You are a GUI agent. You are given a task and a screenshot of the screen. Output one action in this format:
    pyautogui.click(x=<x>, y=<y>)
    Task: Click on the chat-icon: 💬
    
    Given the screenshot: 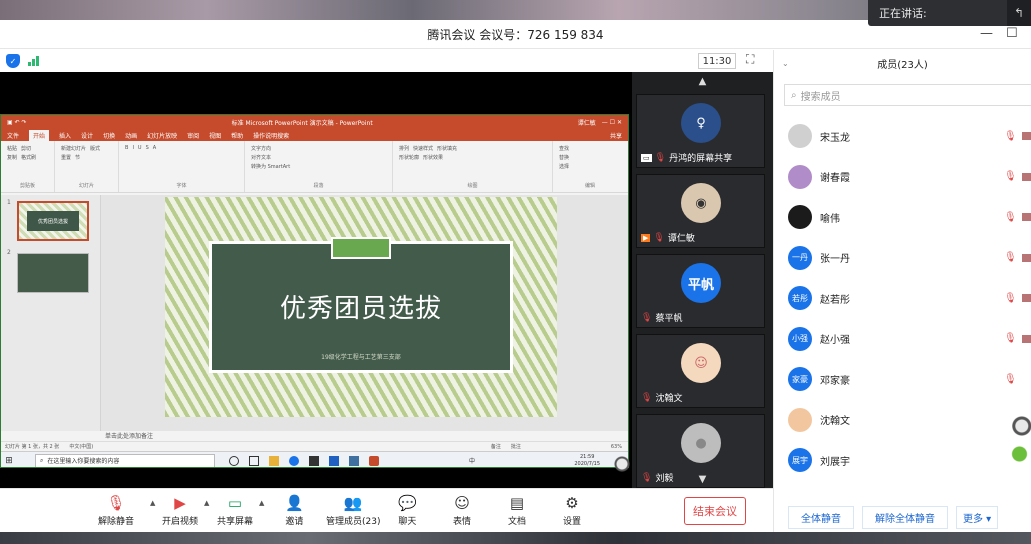 What is the action you would take?
    pyautogui.click(x=407, y=503)
    